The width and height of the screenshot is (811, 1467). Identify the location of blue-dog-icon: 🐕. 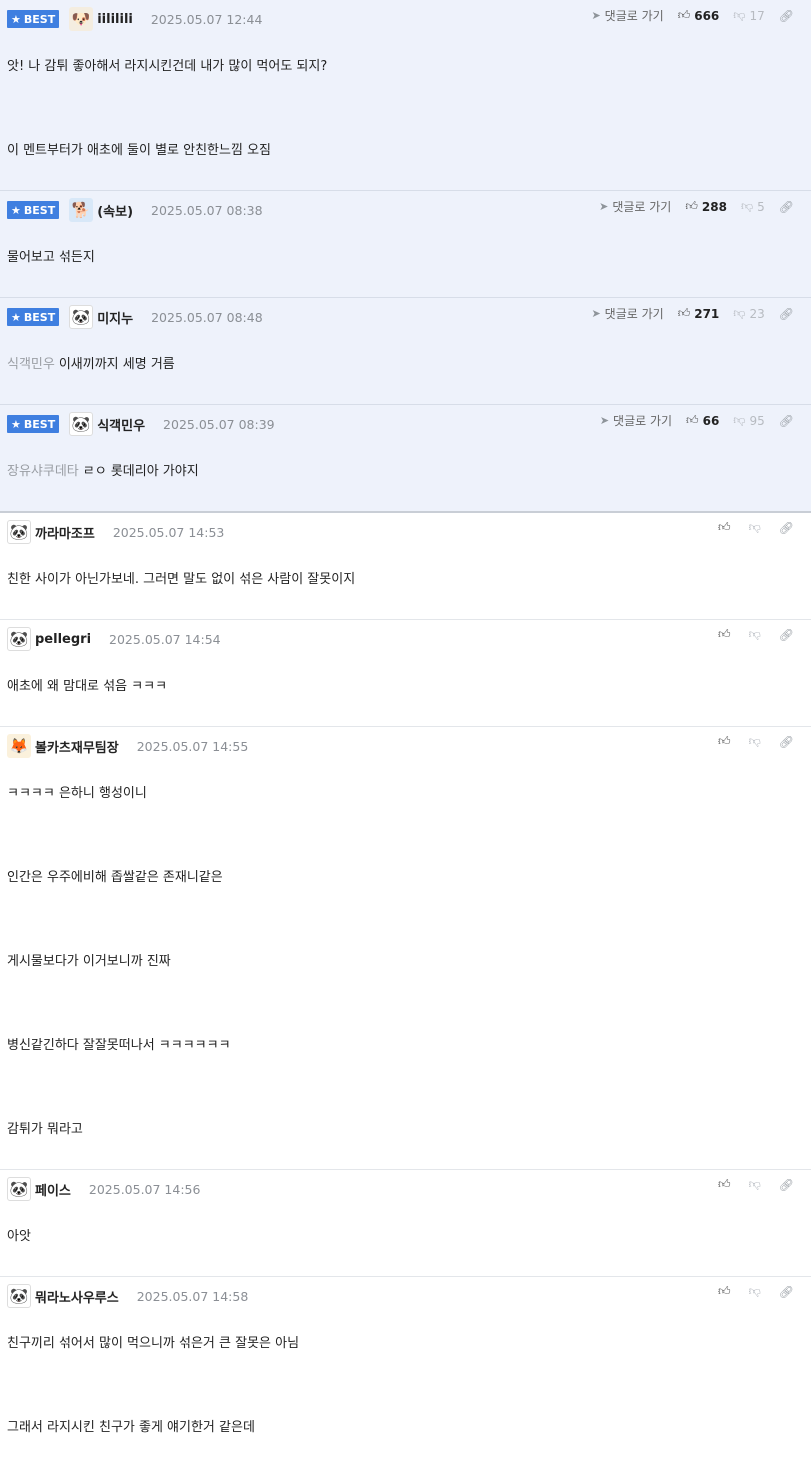
(81, 209).